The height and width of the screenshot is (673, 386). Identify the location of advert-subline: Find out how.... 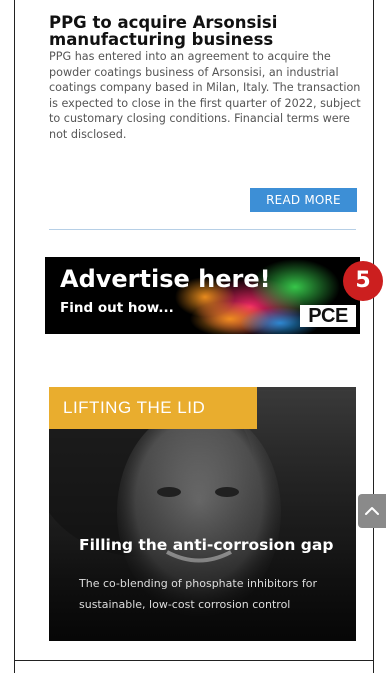
(117, 308).